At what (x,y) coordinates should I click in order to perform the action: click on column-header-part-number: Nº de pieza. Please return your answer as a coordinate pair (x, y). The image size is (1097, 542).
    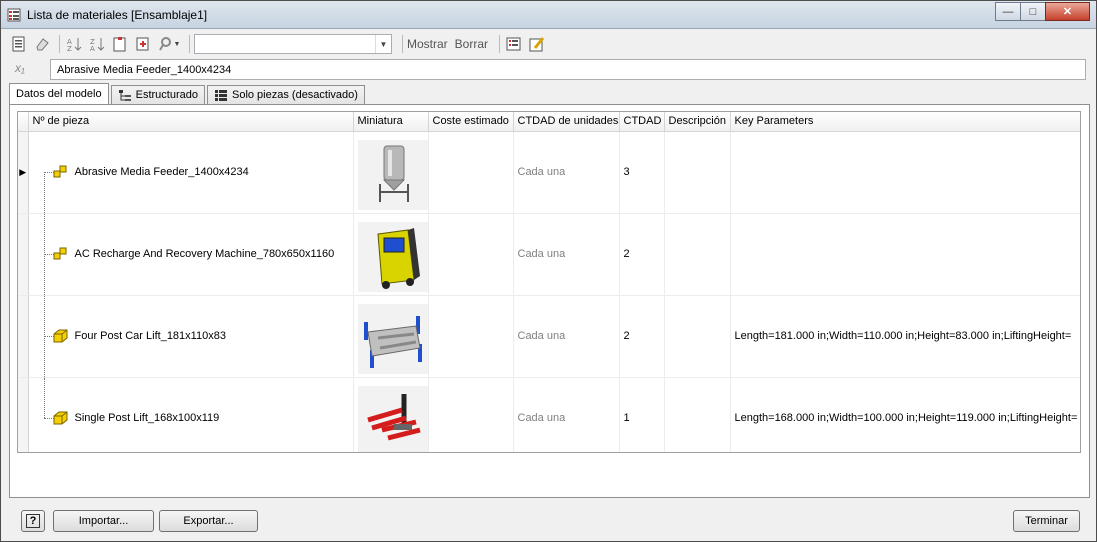
    Looking at the image, I should click on (191, 122).